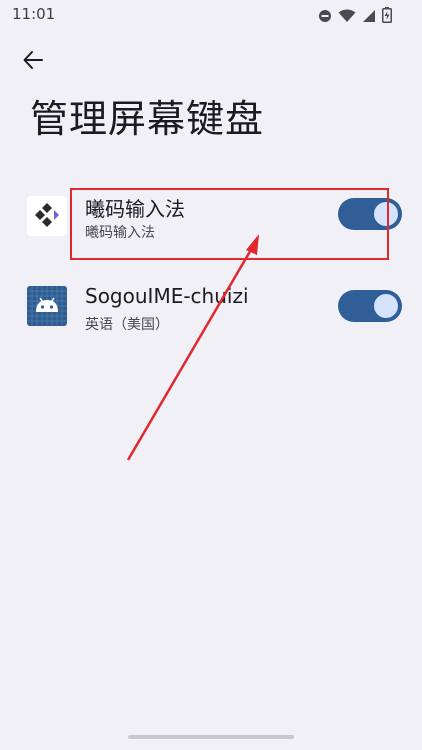 This screenshot has height=750, width=422. Describe the element at coordinates (147, 119) in the screenshot. I see `page-title: 管理屏幕键盘` at that location.